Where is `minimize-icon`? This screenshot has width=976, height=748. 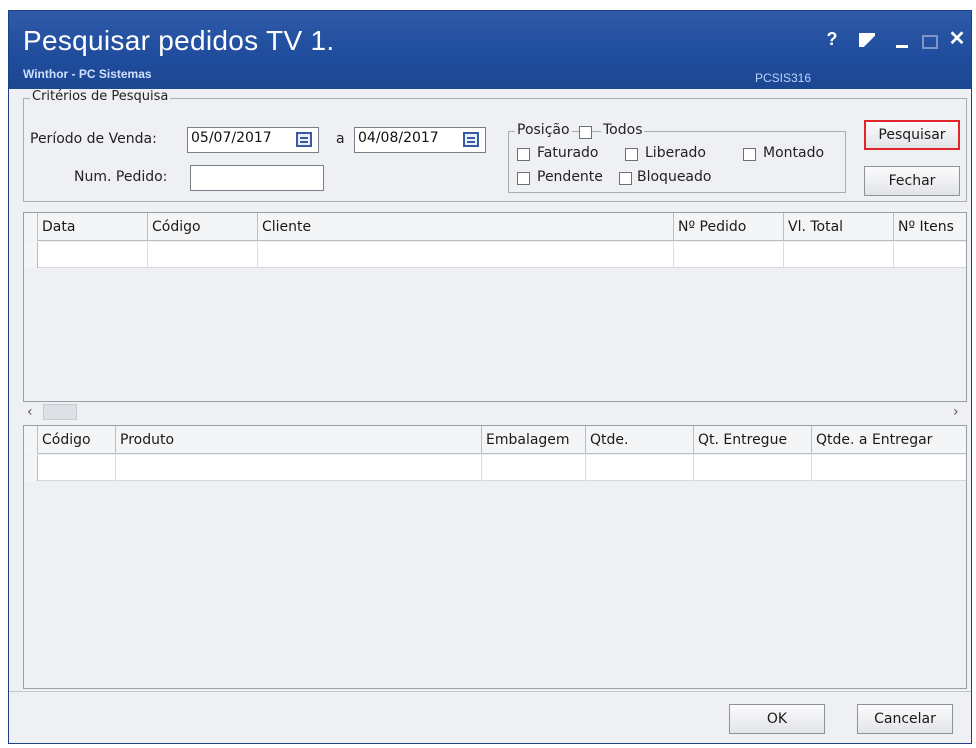 minimize-icon is located at coordinates (902, 40).